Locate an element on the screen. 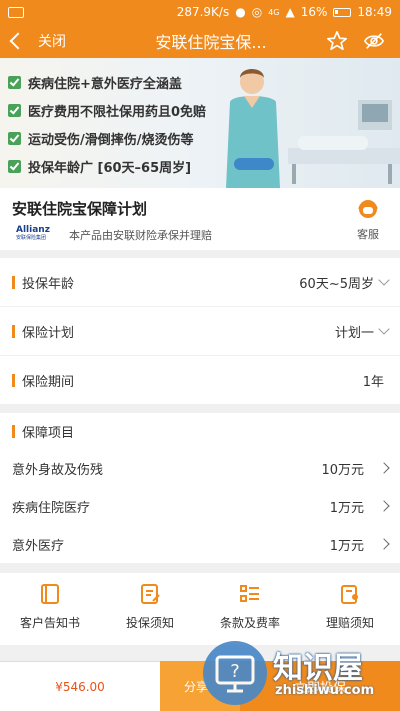 The width and height of the screenshot is (400, 711). clock: 18:49 is located at coordinates (374, 12).